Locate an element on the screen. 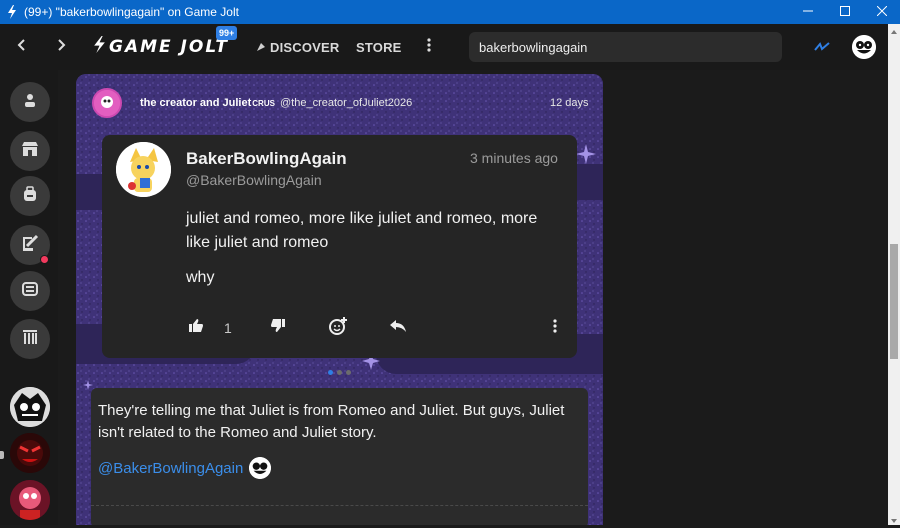 Image resolution: width=900 pixels, height=528 pixels. user-icon is located at coordinates (30, 102).